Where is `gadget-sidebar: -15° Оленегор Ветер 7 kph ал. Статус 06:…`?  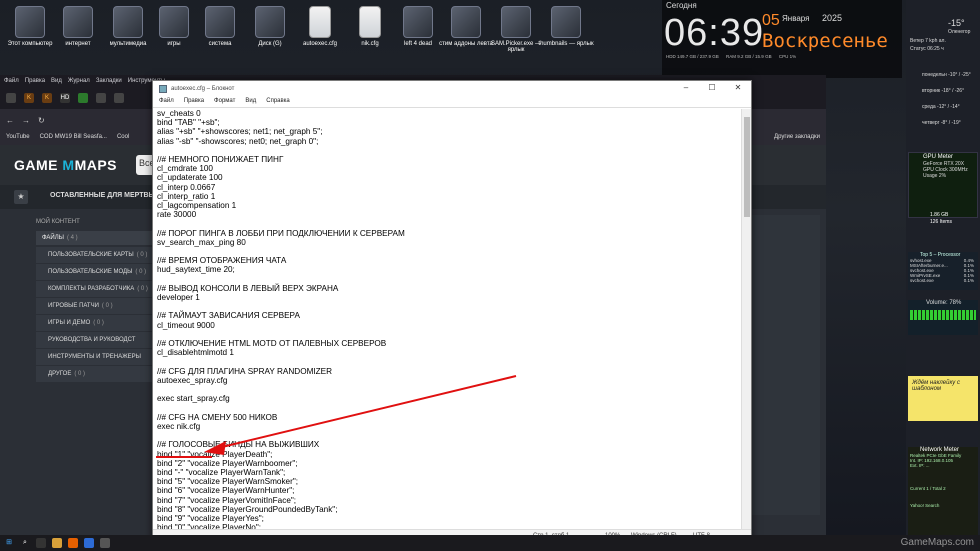 gadget-sidebar: -15° Оленегор Ветер 7 kph ал. Статус 06:… is located at coordinates (943, 268).